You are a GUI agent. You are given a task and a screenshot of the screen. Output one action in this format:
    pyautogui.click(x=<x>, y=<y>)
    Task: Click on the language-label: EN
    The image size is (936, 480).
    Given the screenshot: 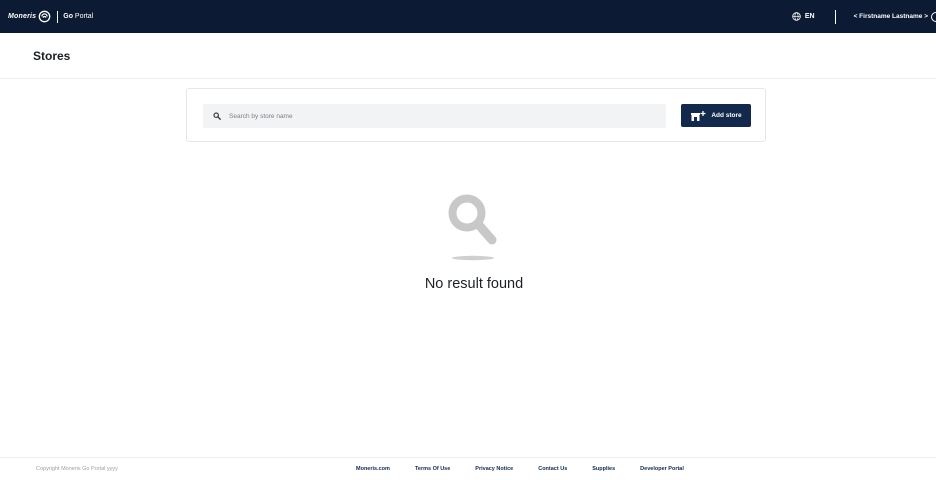 What is the action you would take?
    pyautogui.click(x=809, y=16)
    